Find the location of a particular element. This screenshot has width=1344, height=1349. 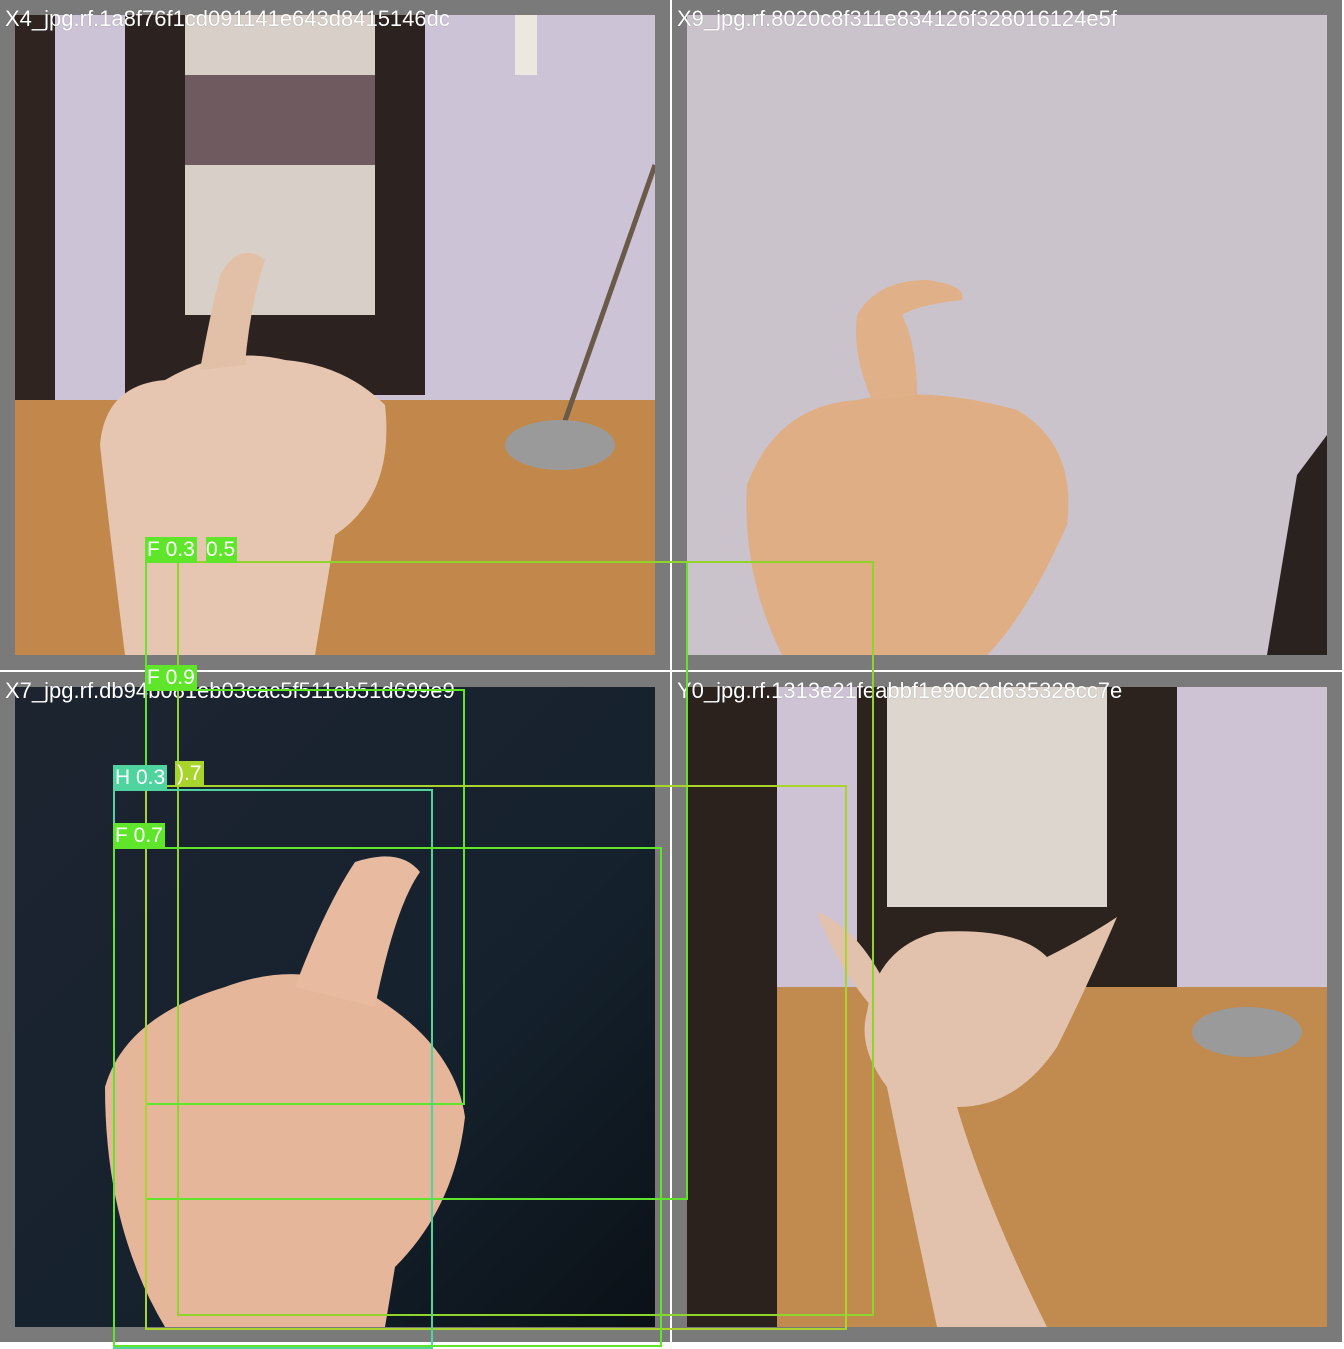

image-filename: X9_jpg.rf.8020c8f311e834126f328016124e5f is located at coordinates (897, 18).